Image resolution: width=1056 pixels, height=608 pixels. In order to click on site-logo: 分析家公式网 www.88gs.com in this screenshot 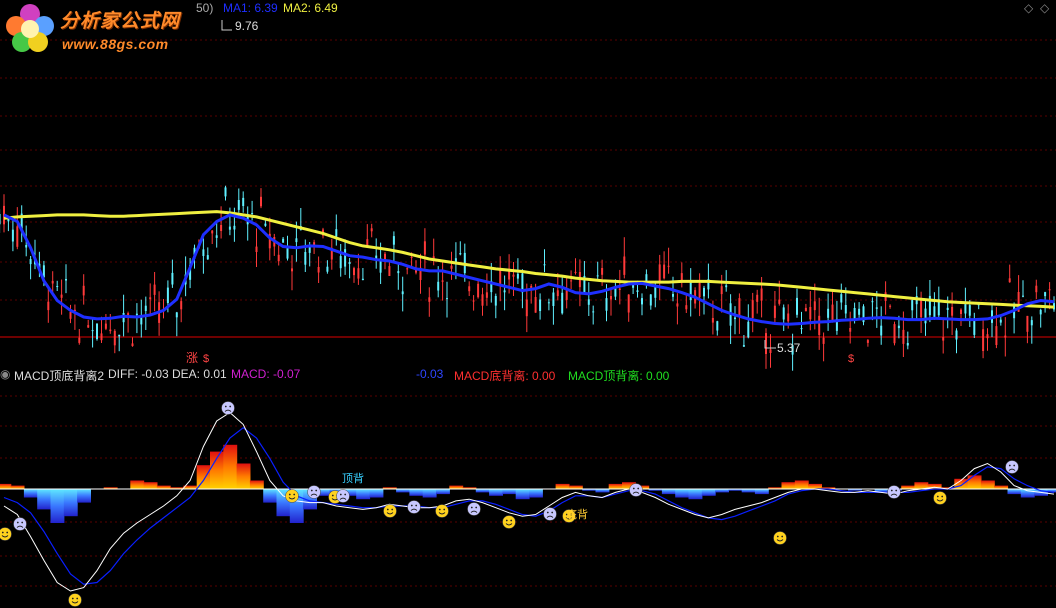, I will do `click(100, 30)`.